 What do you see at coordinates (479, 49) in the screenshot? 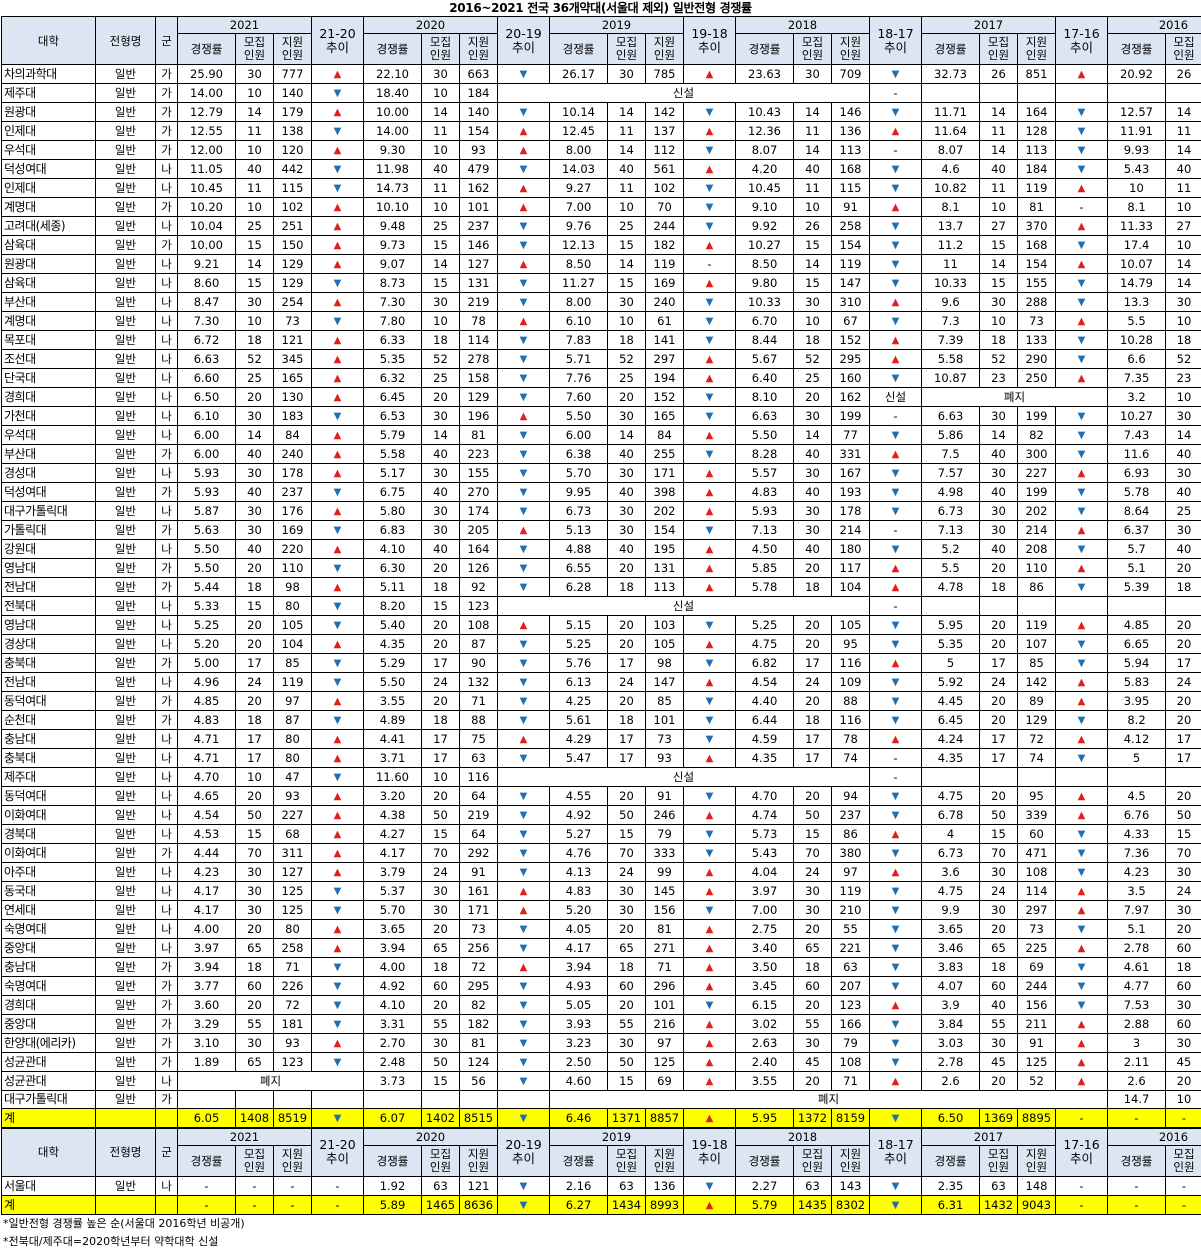
I see `header-apply: 지원 인원` at bounding box center [479, 49].